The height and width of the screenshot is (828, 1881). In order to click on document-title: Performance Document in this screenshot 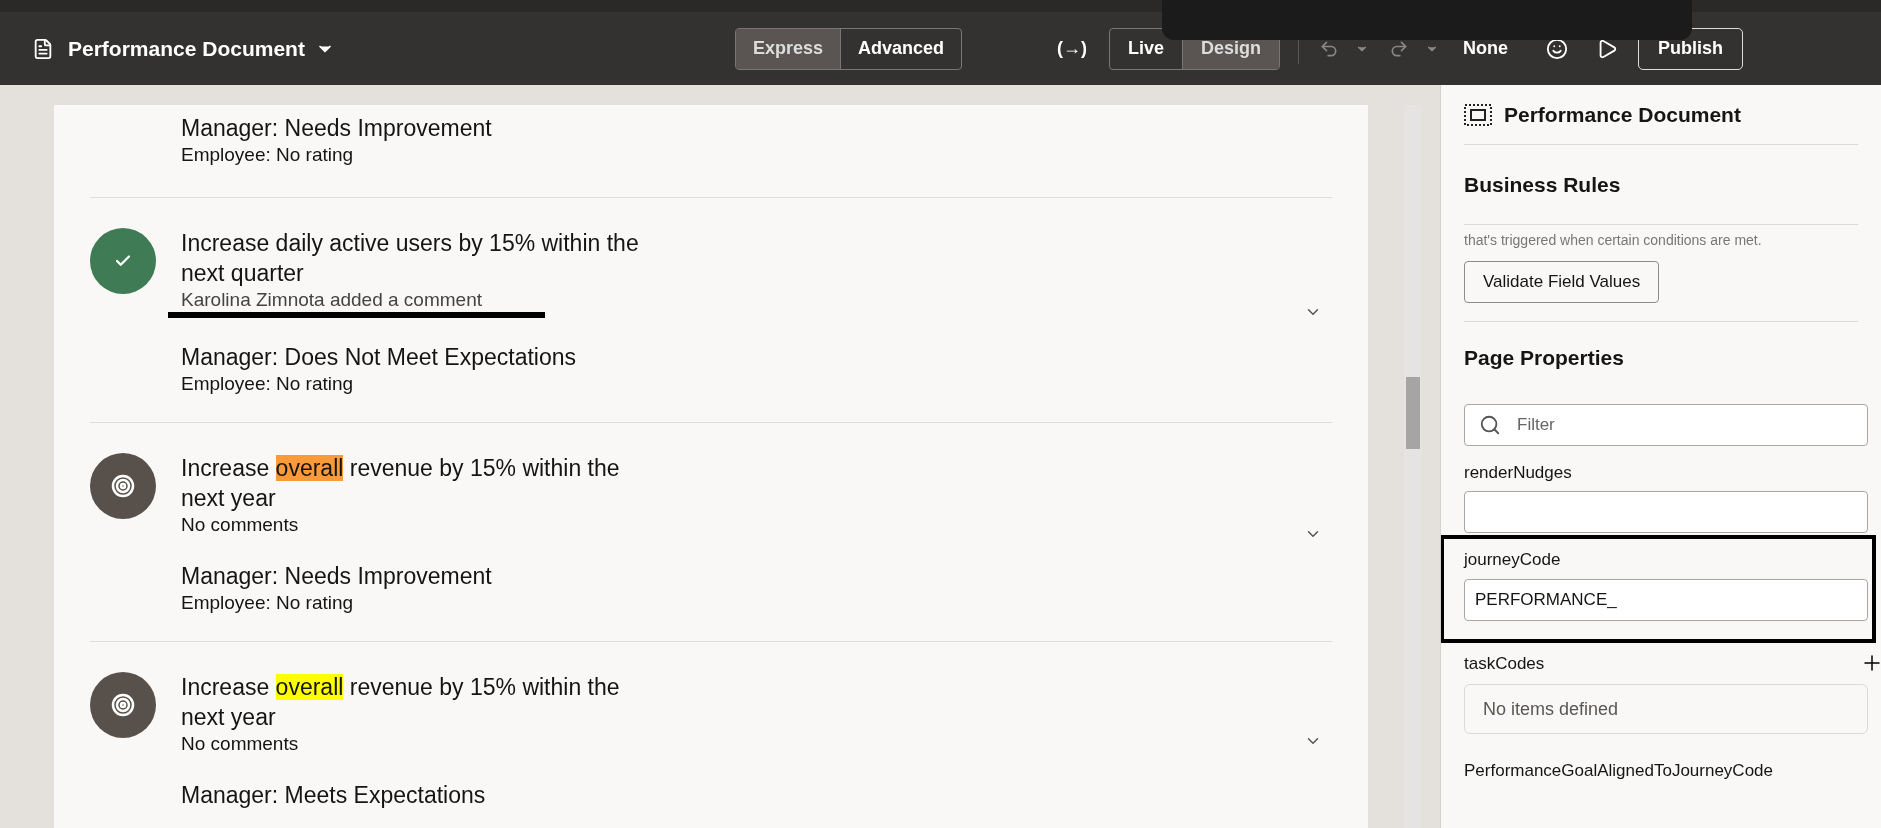, I will do `click(186, 48)`.